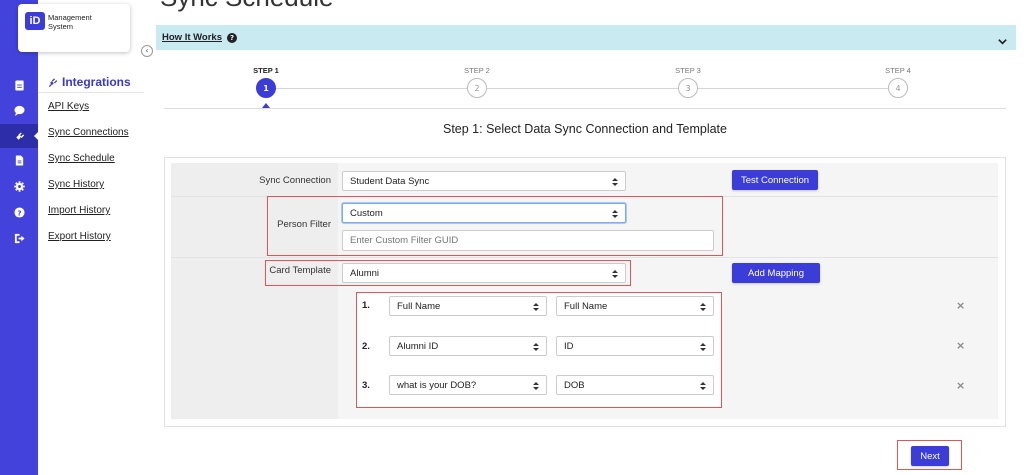 This screenshot has height=475, width=1024. Describe the element at coordinates (418, 346) in the screenshot. I see `mapping-source-value: Alumni ID` at that location.